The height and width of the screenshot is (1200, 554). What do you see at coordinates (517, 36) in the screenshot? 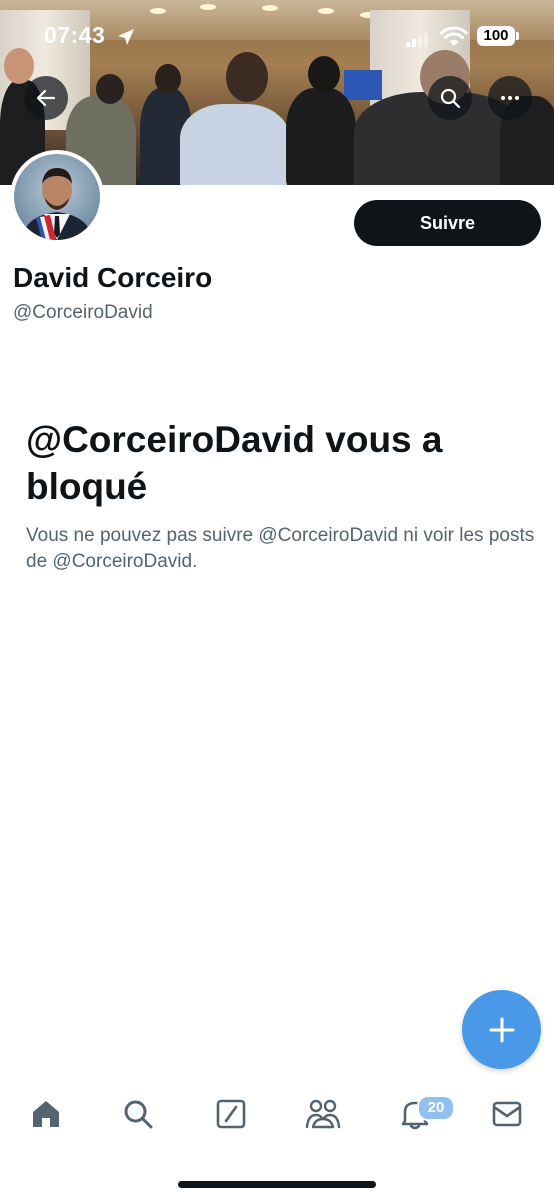
I see `battery-tip` at bounding box center [517, 36].